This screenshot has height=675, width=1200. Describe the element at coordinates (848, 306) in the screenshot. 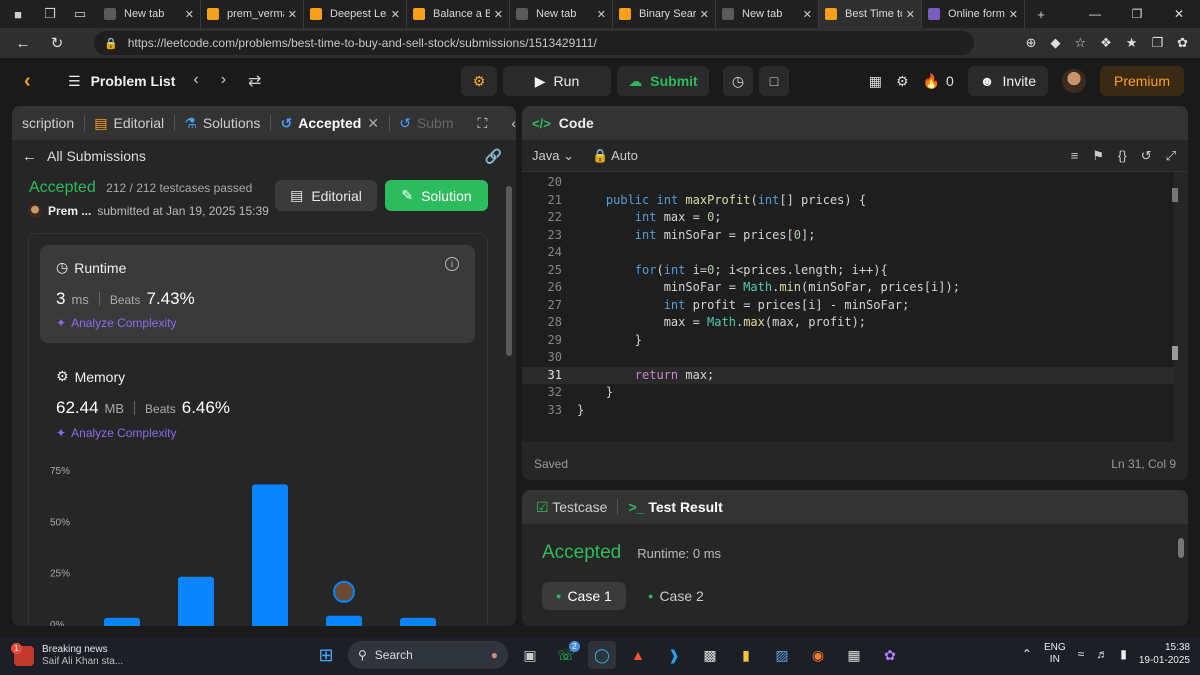

I see `code-line: 27 int profit = prices[i] - minSoFar;` at that location.